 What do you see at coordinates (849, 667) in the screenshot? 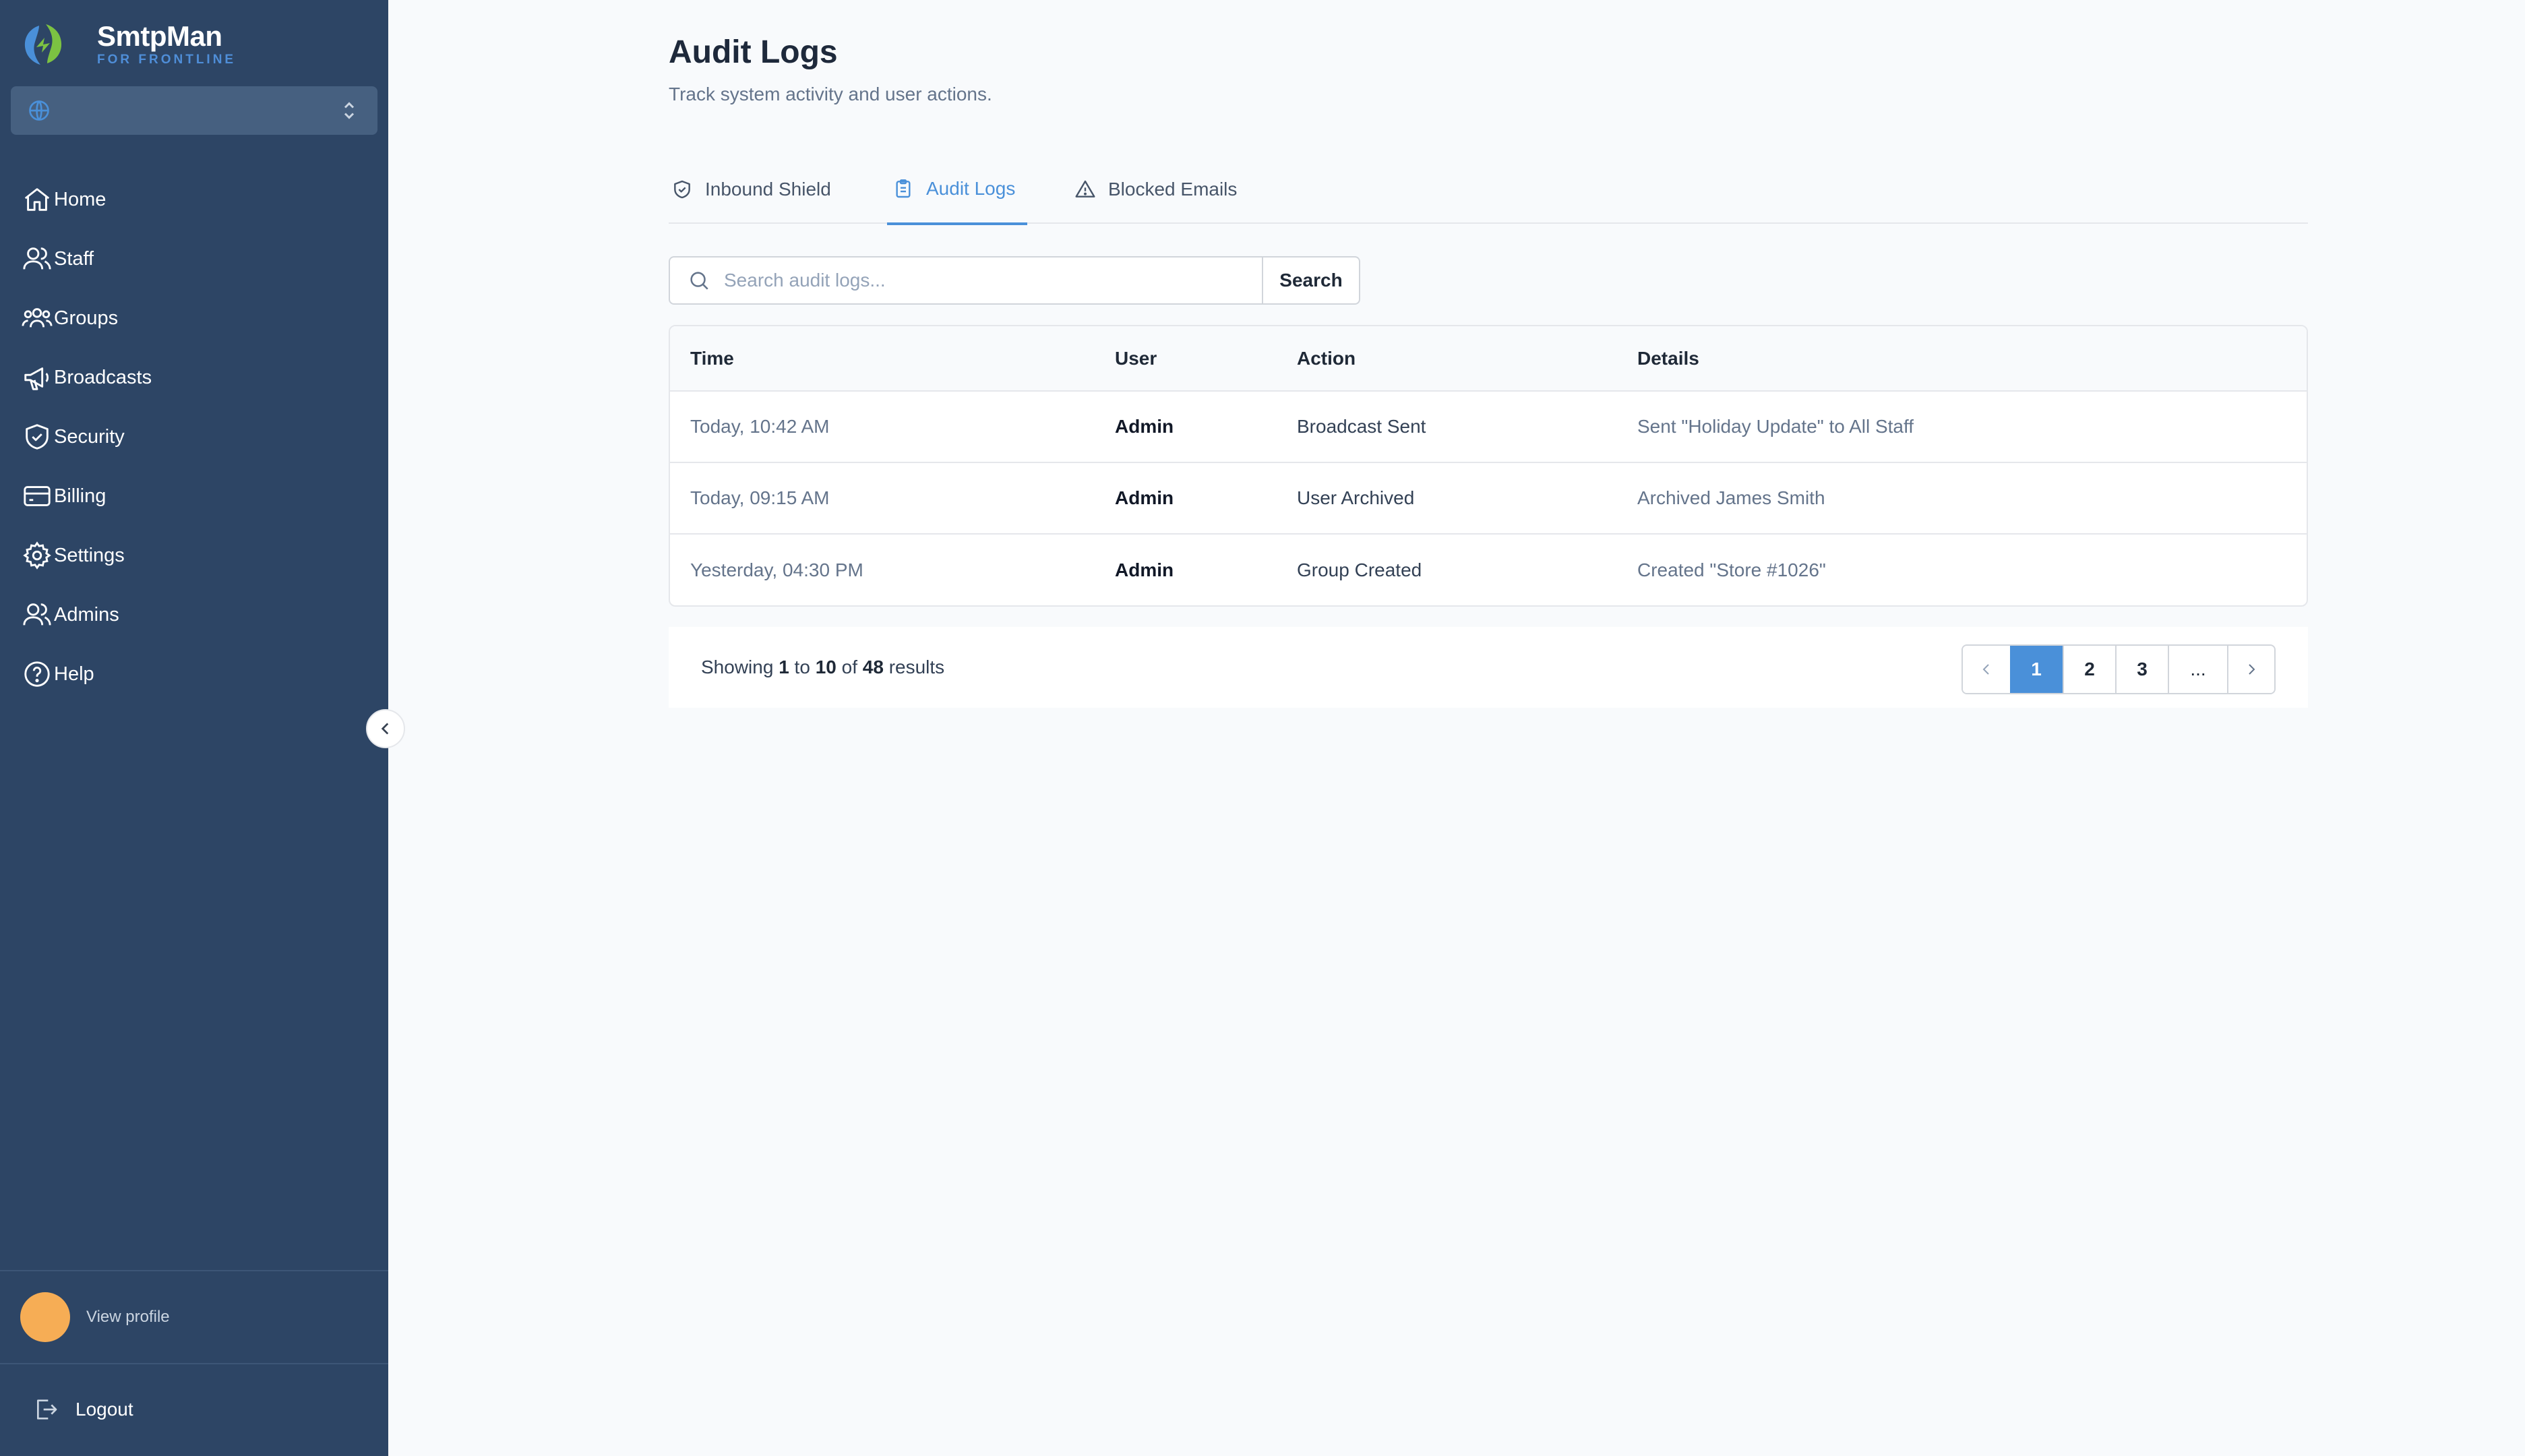
I see `of-word: of` at bounding box center [849, 667].